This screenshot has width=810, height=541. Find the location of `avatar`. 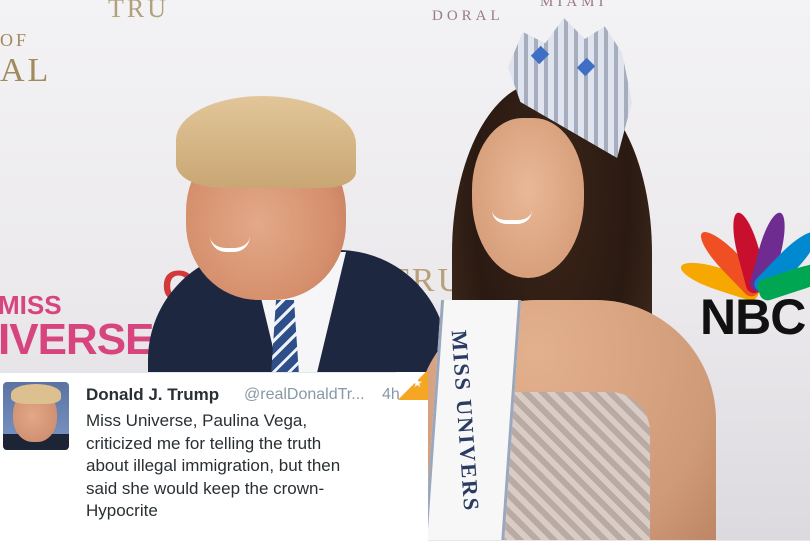

avatar is located at coordinates (36, 416).